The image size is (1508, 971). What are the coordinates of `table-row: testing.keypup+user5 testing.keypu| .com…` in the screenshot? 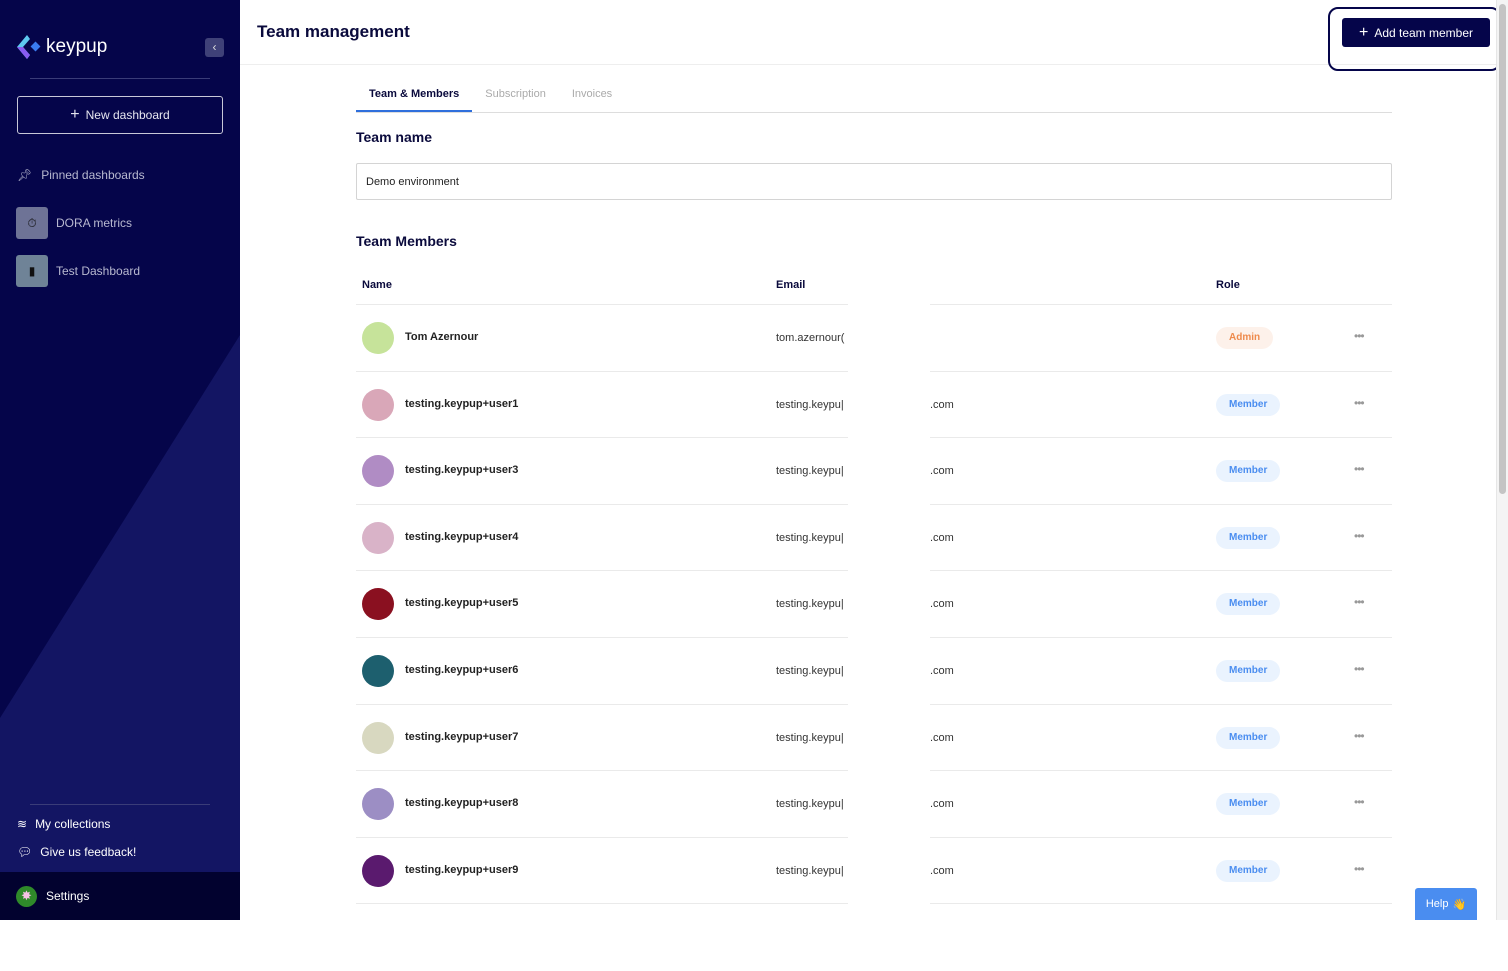 It's located at (874, 604).